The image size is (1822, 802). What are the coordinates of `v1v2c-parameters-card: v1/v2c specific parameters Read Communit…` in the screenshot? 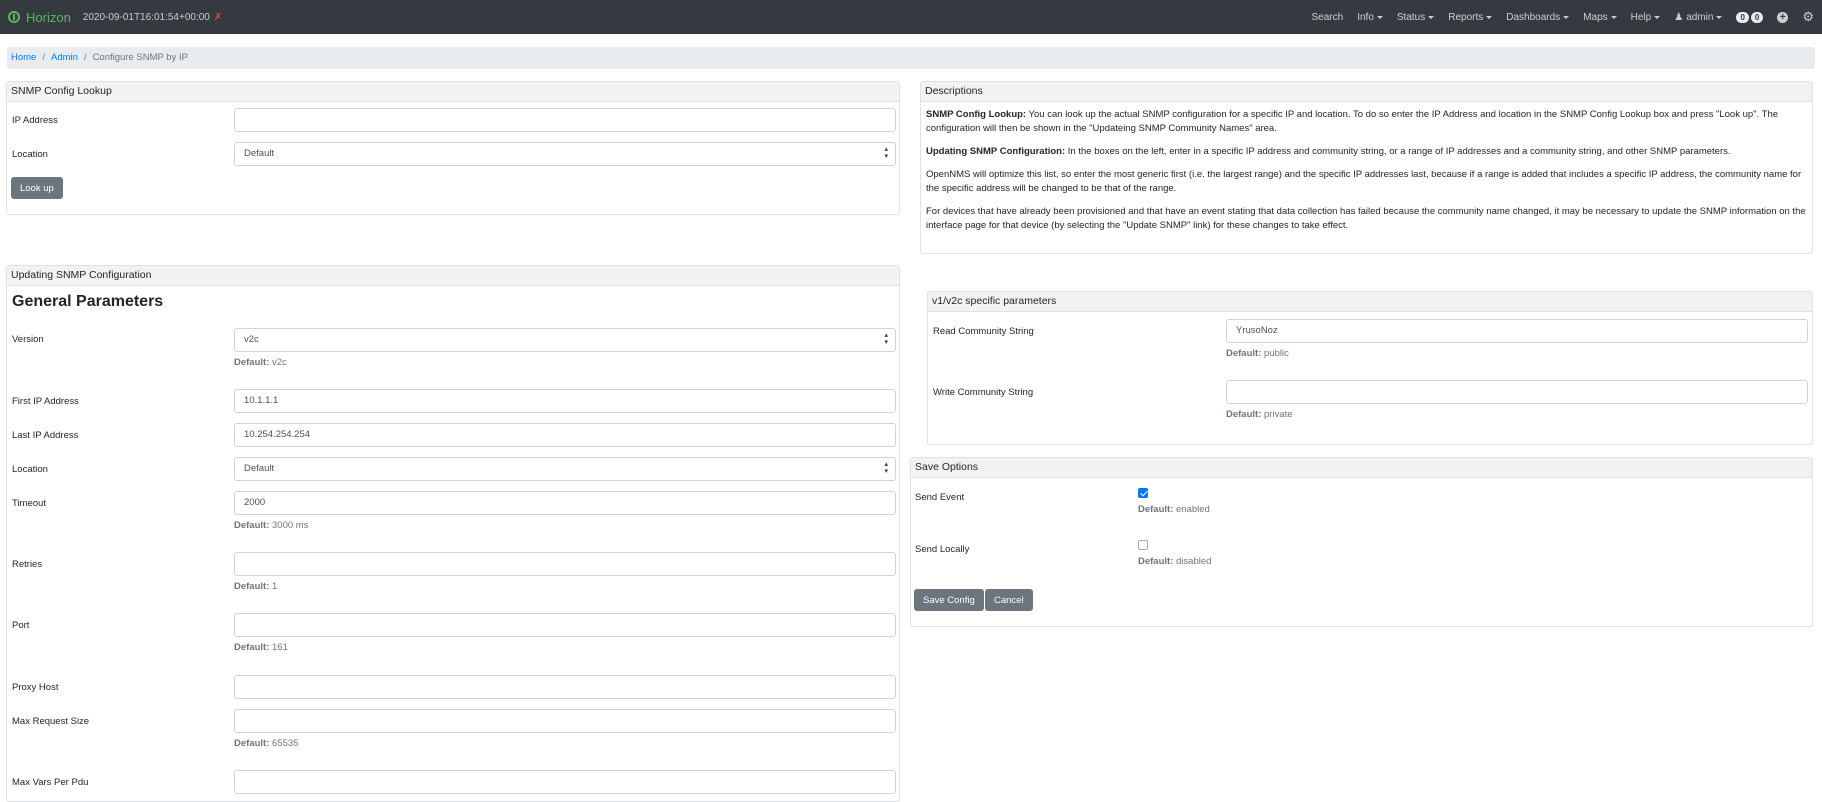 It's located at (1370, 368).